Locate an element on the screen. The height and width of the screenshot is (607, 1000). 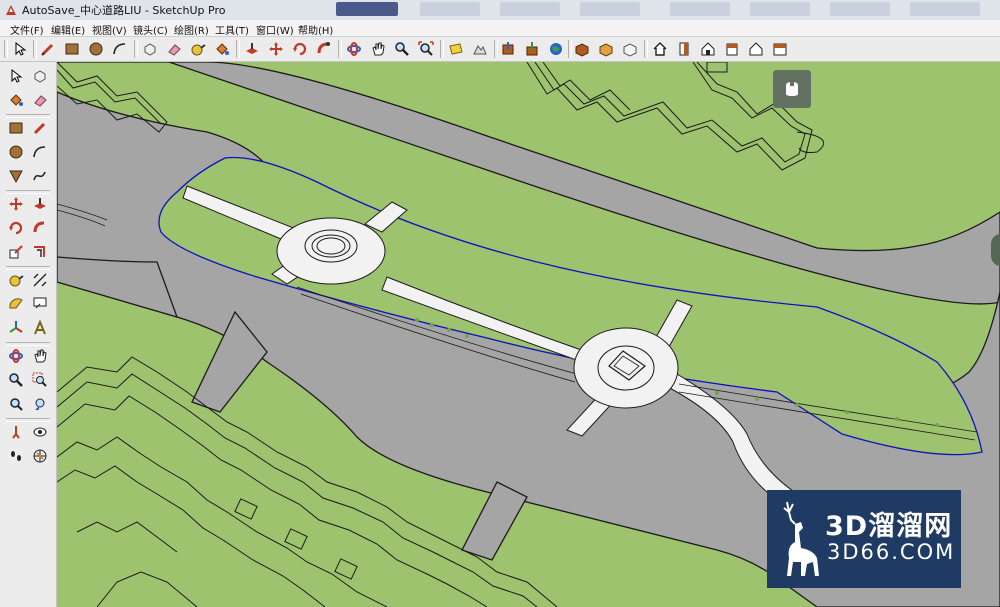
back-view-icon is located at coordinates (732, 49).